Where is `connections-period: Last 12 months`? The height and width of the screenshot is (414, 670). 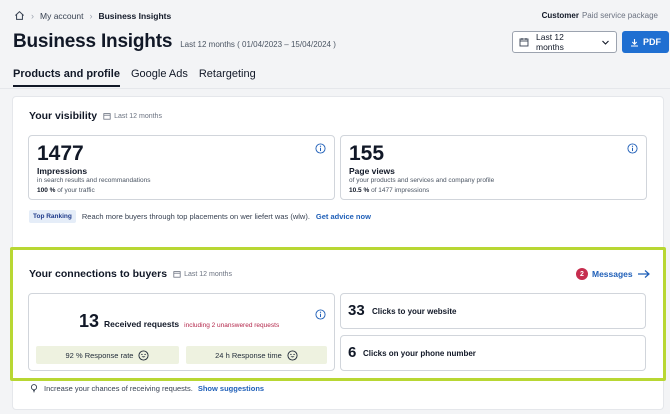
connections-period: Last 12 months is located at coordinates (202, 274).